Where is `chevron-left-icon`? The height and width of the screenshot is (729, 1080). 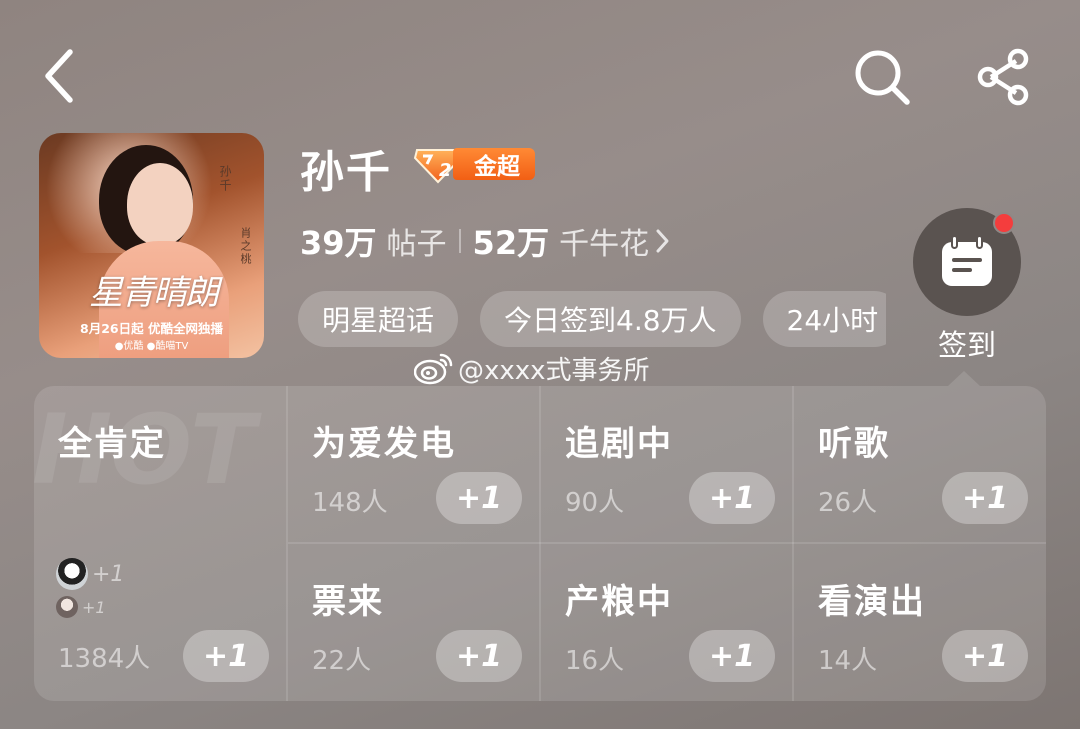 chevron-left-icon is located at coordinates (59, 76).